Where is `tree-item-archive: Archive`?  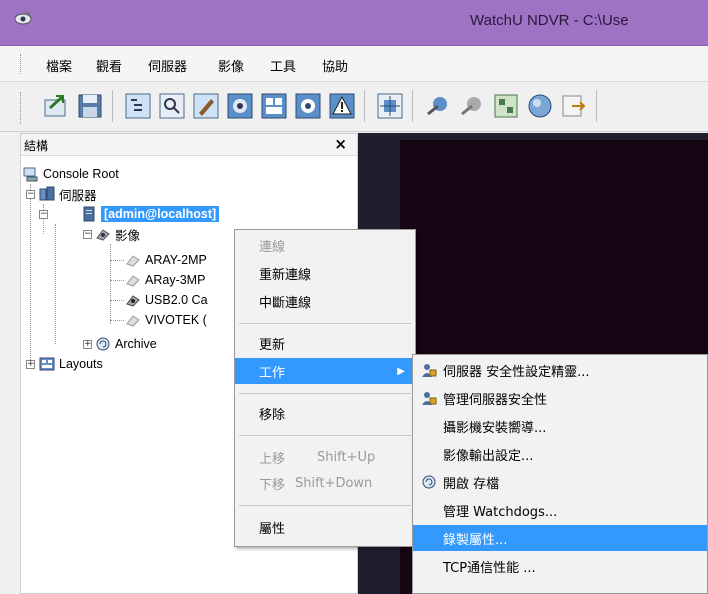
tree-item-archive: Archive is located at coordinates (126, 344).